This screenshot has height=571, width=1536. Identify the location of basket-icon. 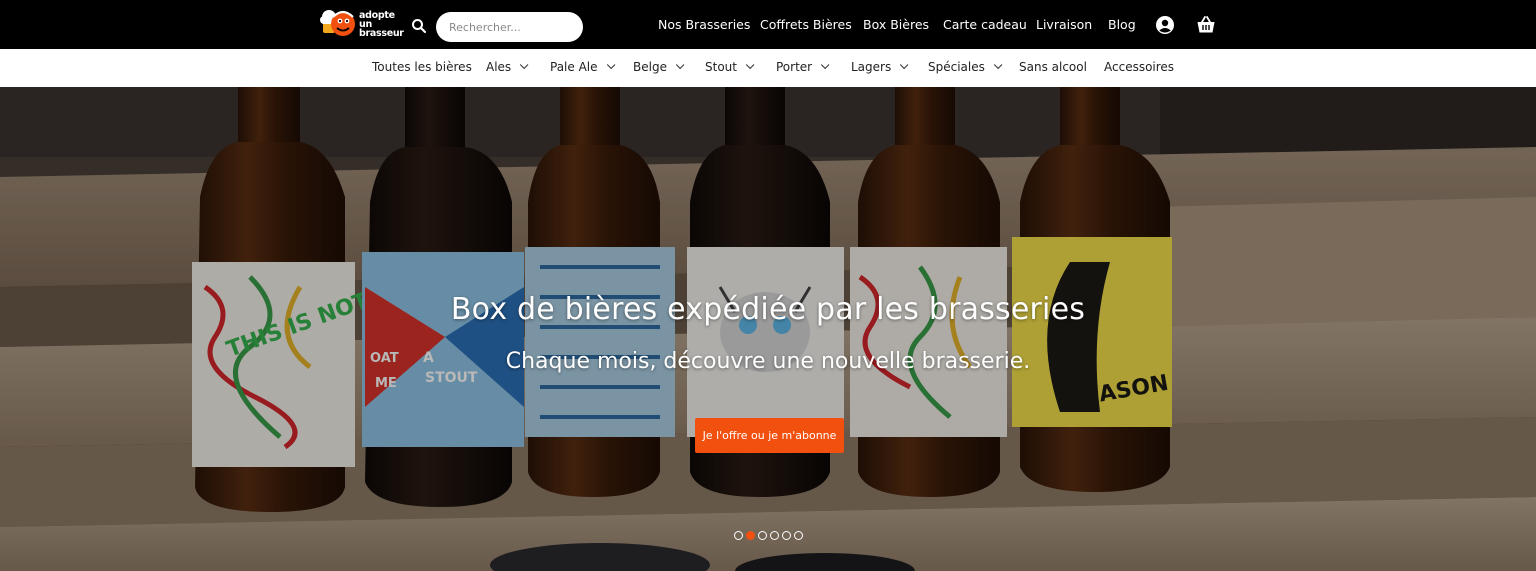
(1206, 25).